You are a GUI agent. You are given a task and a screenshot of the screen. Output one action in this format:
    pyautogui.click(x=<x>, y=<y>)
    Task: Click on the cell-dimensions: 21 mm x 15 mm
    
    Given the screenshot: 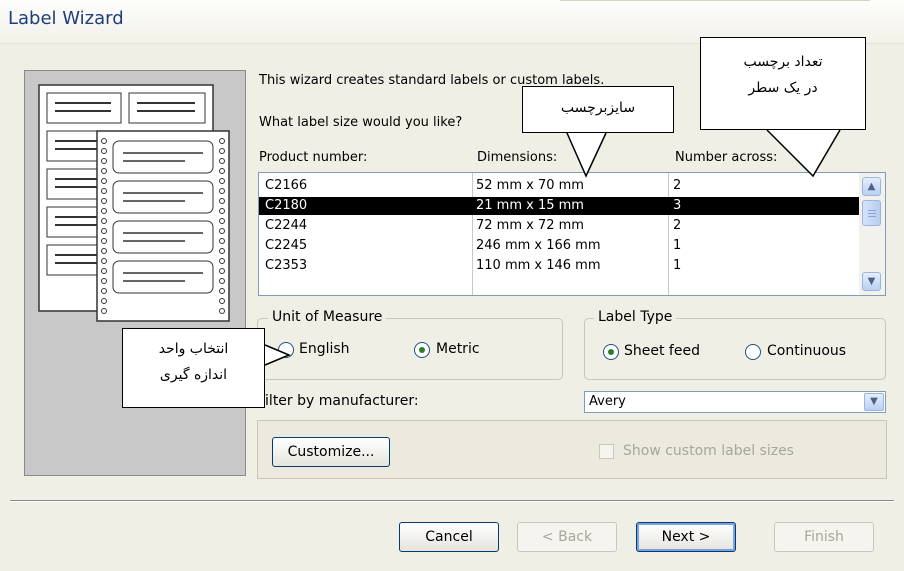 What is the action you would take?
    pyautogui.click(x=530, y=205)
    